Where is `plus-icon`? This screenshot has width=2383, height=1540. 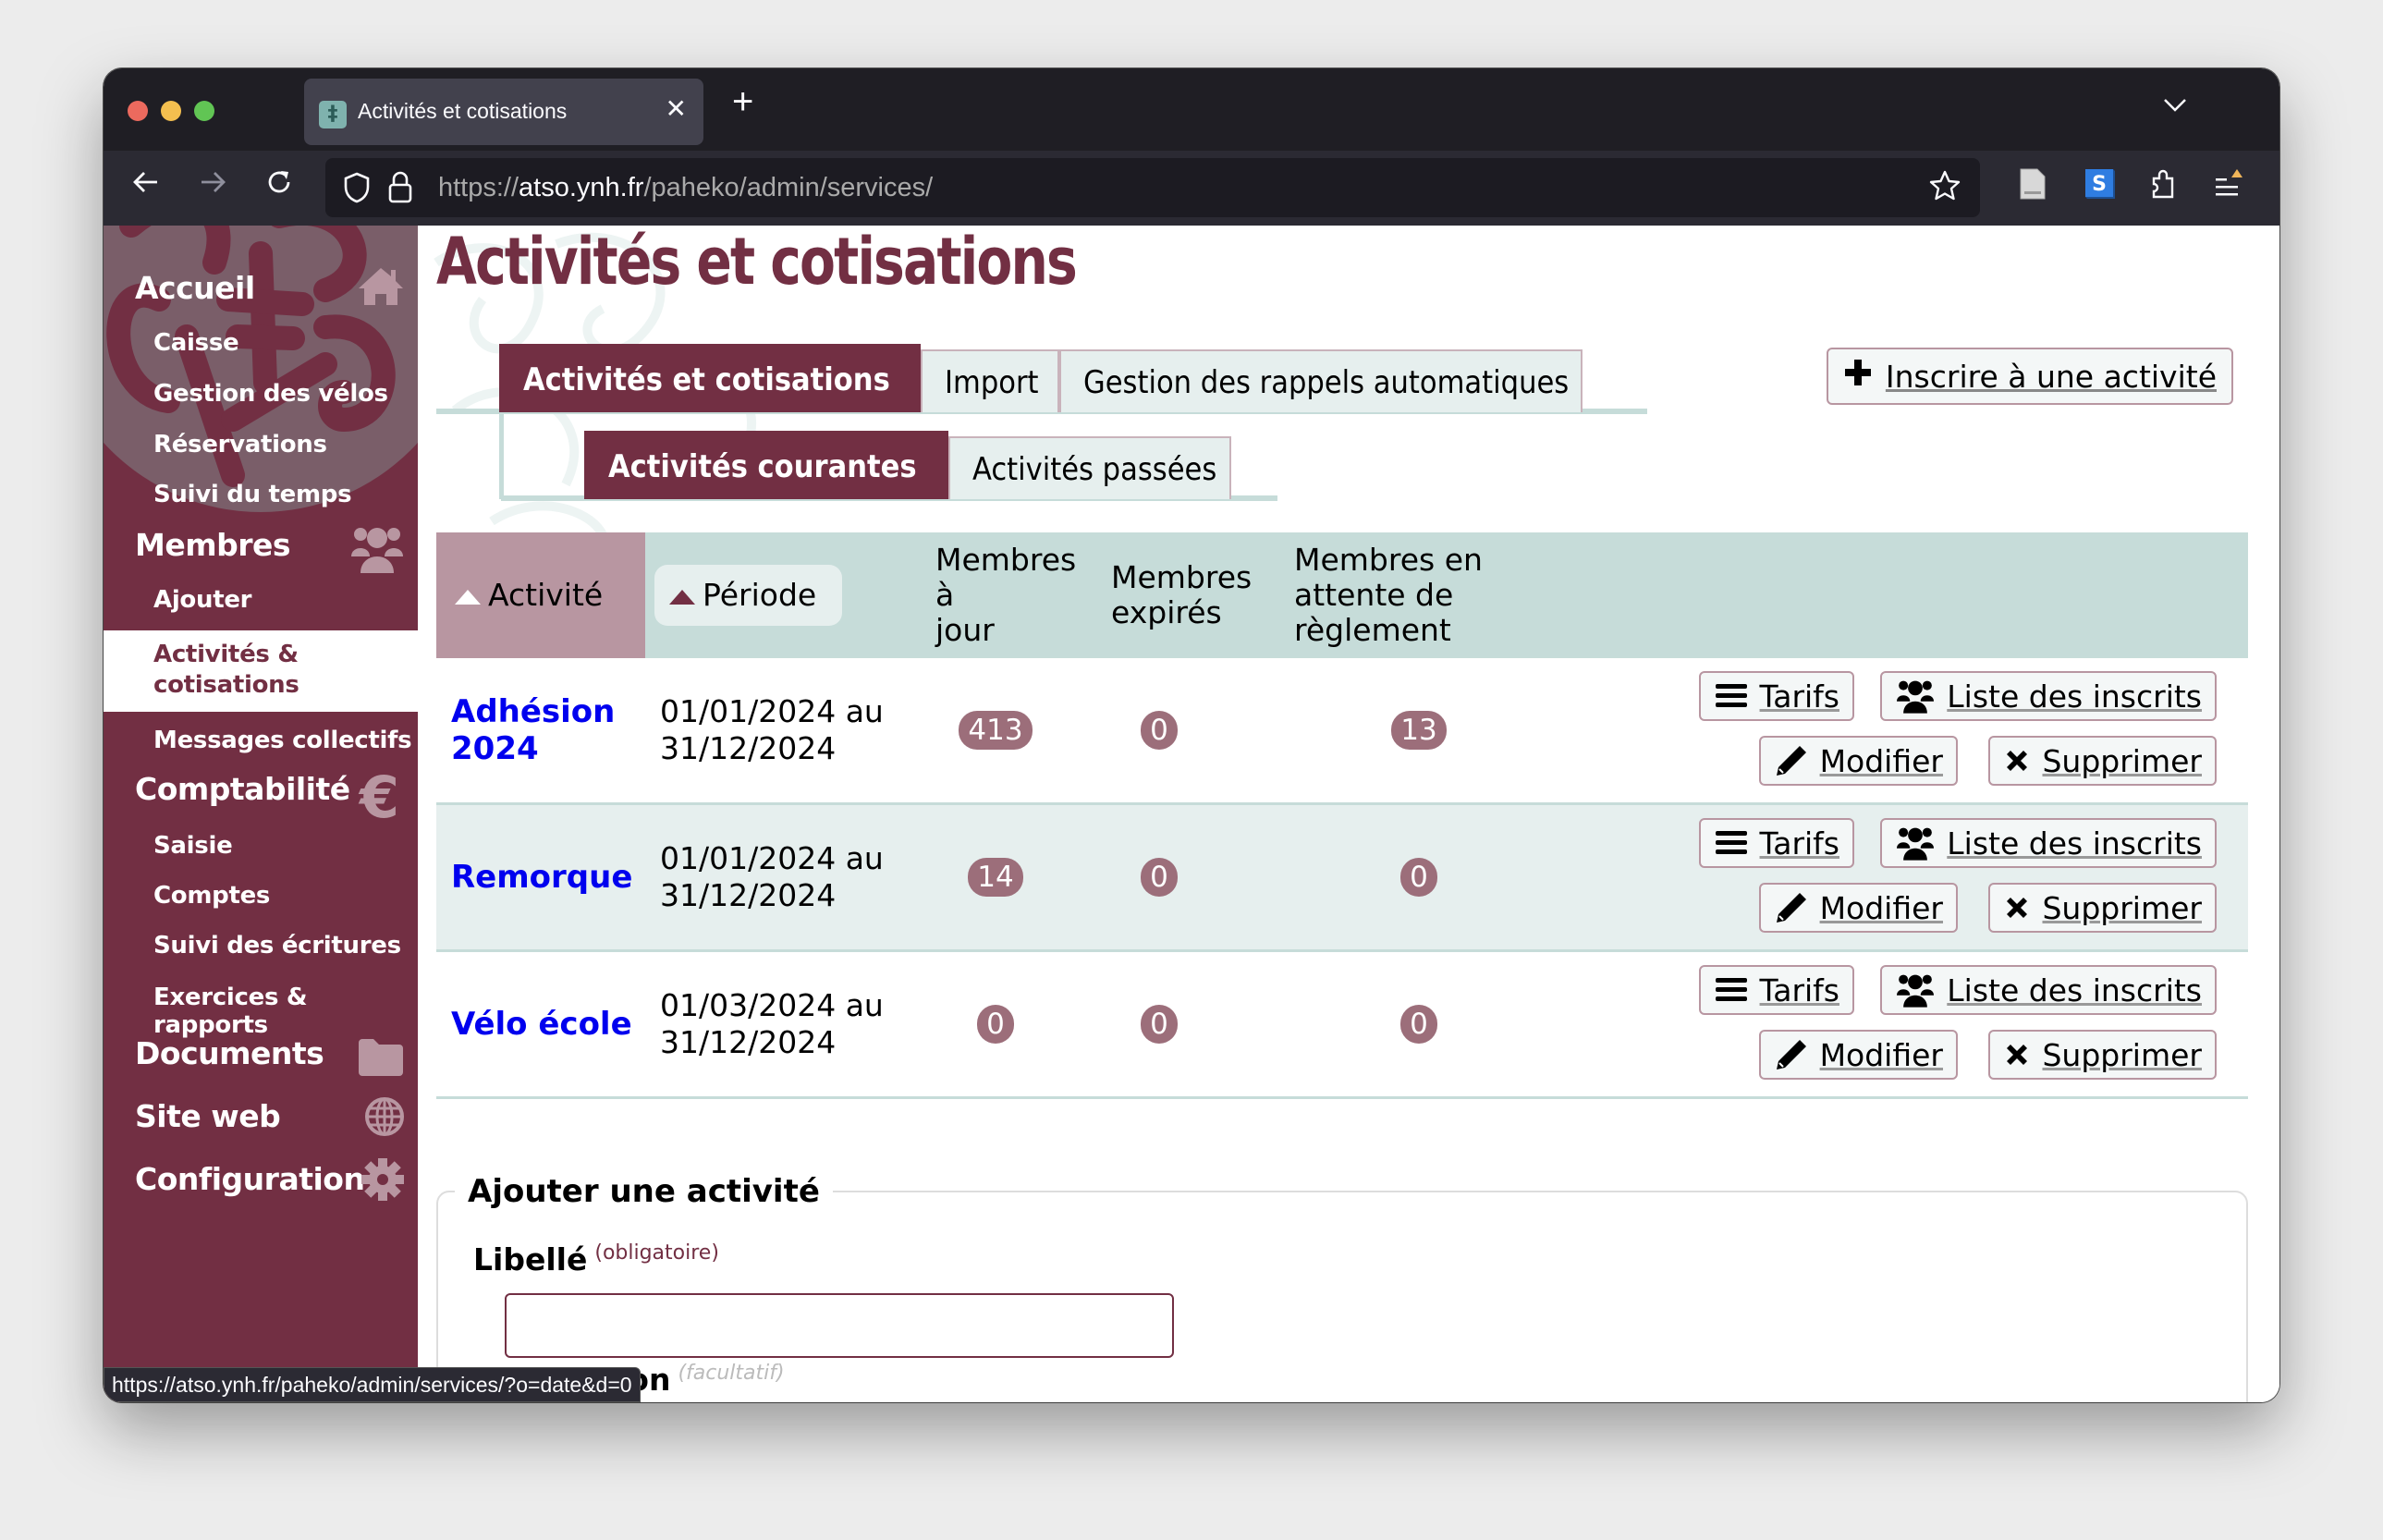
plus-icon is located at coordinates (1858, 376).